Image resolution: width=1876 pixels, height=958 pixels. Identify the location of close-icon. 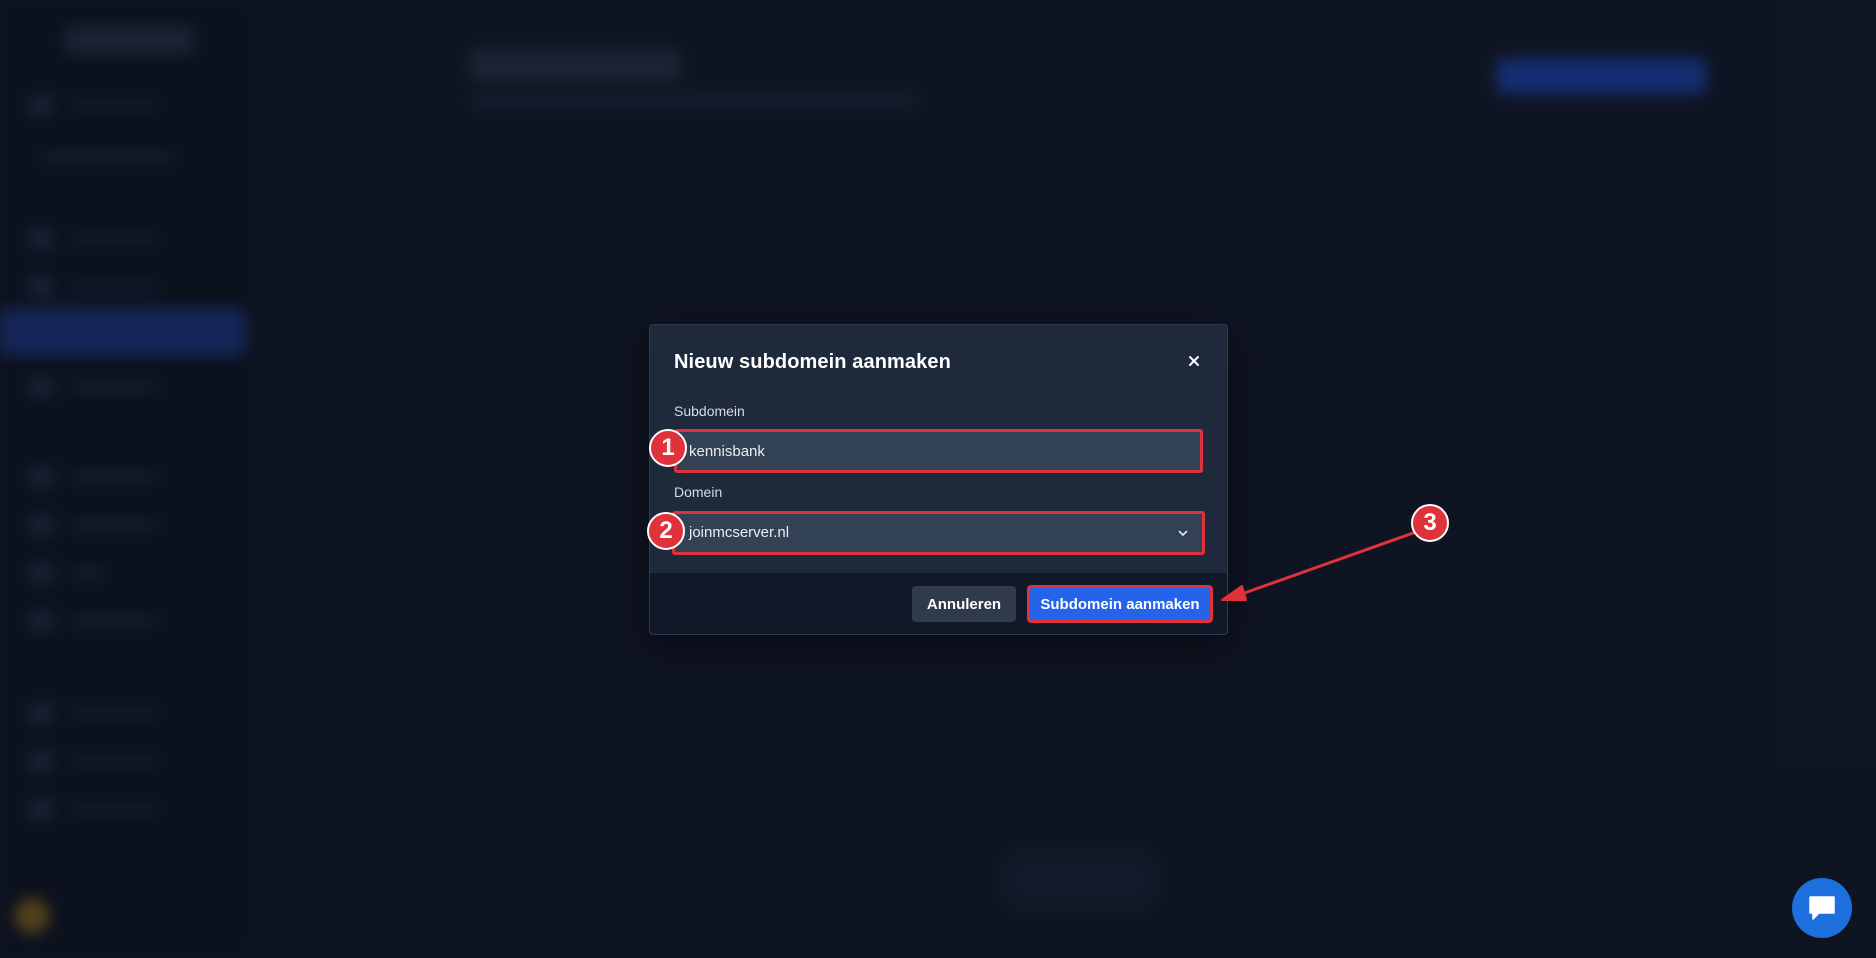
(1194, 361).